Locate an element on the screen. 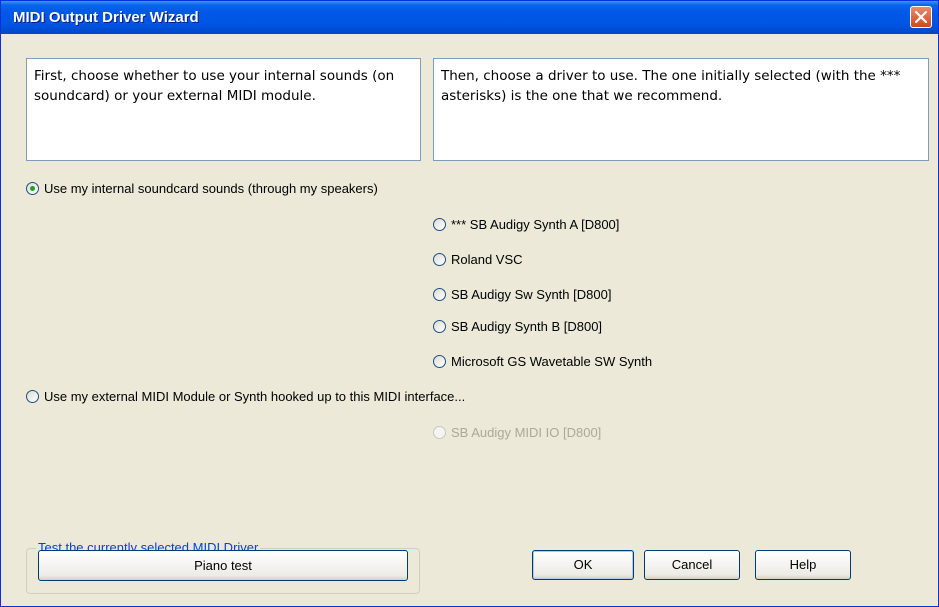  title-bar: MIDI Output Driver Wizard is located at coordinates (469, 17).